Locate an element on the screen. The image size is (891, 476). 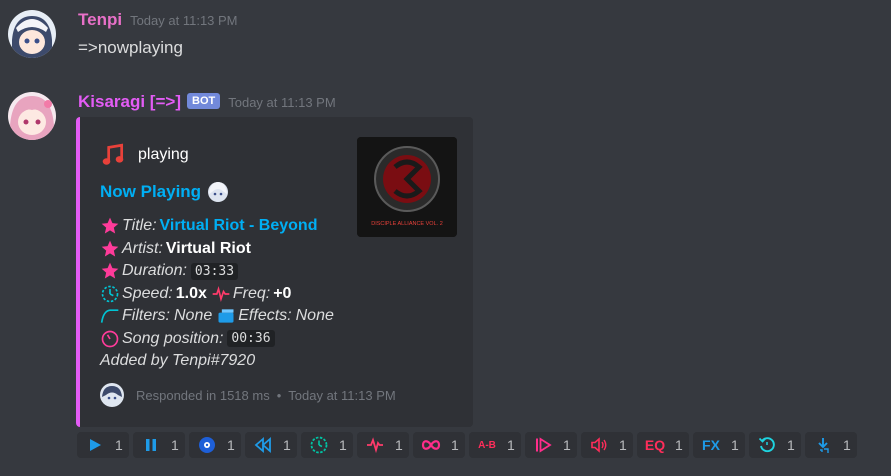
reaction-skip: 1 is located at coordinates (551, 445).